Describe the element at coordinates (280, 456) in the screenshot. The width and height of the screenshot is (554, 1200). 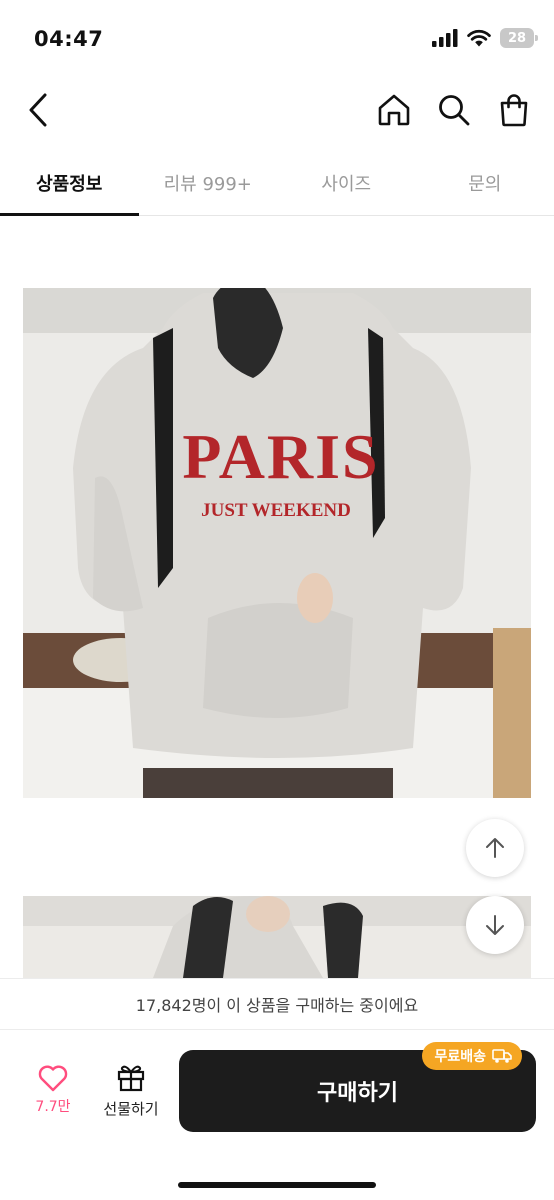
I see `print-main-text: PARIS` at that location.